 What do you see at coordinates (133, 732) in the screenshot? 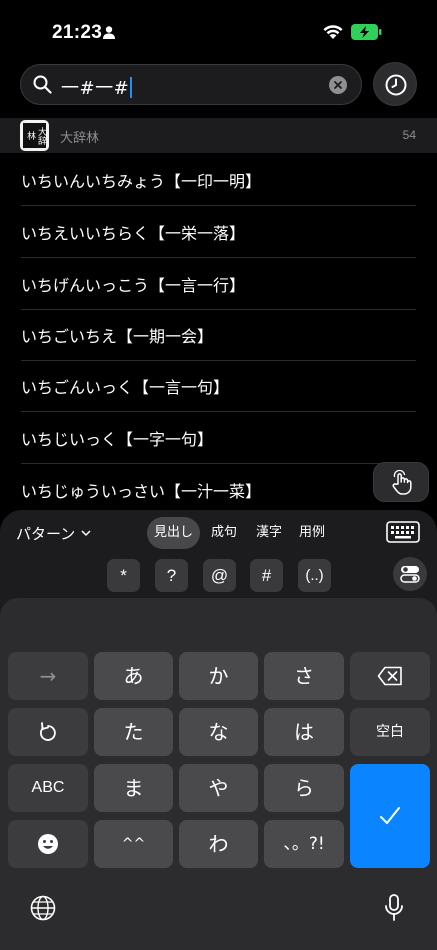
I see `key-ta: た` at bounding box center [133, 732].